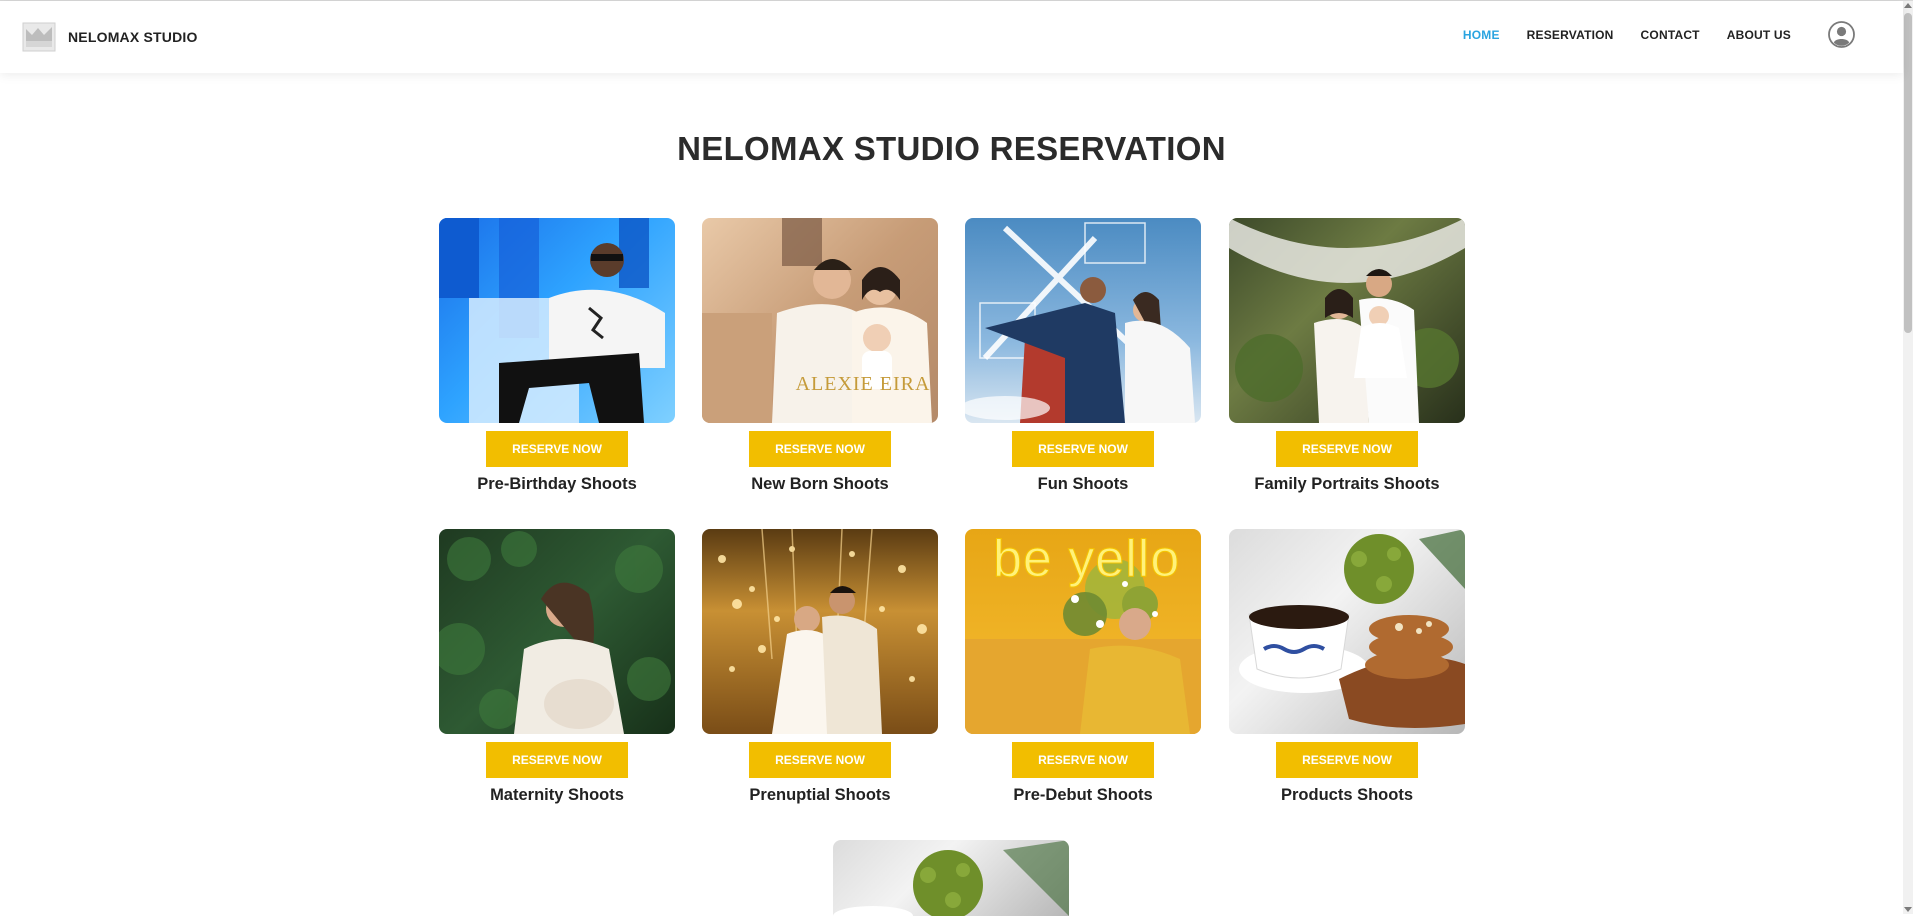  I want to click on card-title: Maternity Shoots, so click(557, 795).